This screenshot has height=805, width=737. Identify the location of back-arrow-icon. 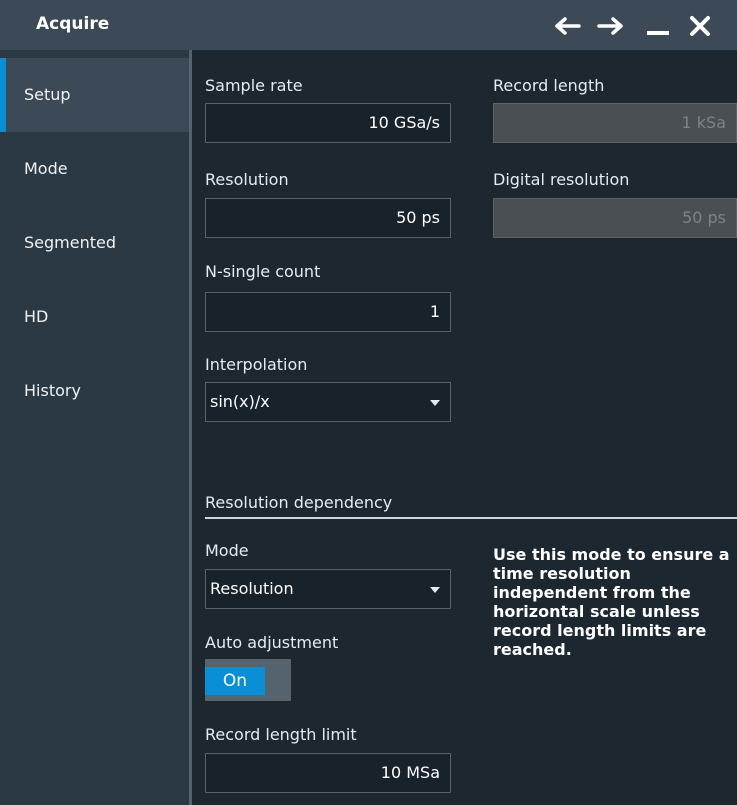
(568, 26).